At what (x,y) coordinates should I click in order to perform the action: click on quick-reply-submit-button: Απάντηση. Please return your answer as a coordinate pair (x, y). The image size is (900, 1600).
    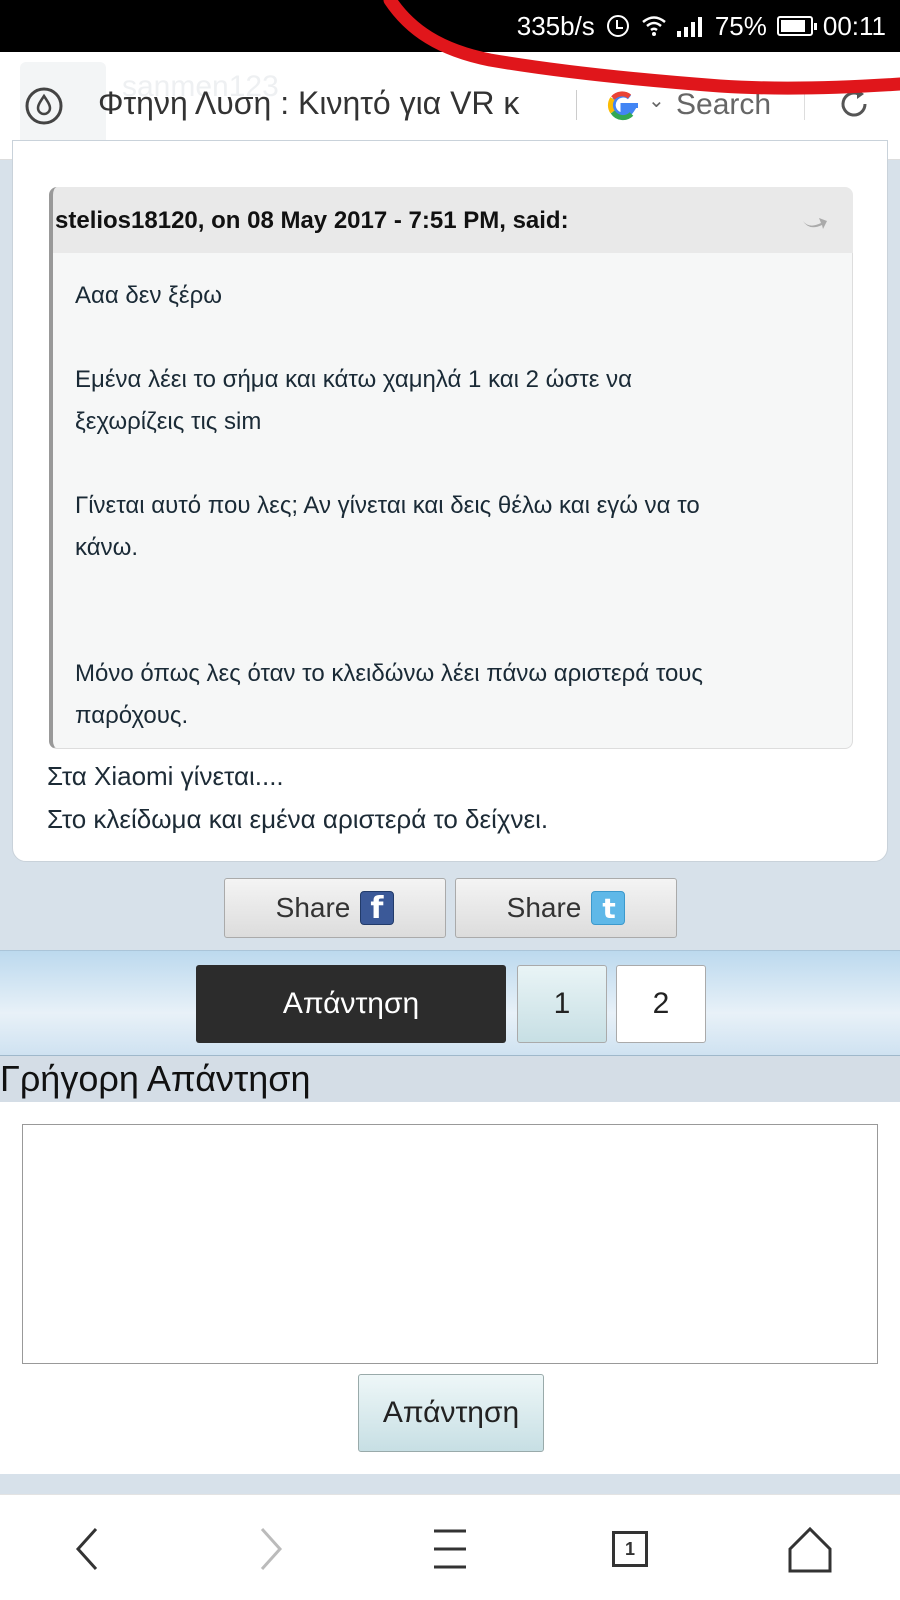
    Looking at the image, I should click on (451, 1413).